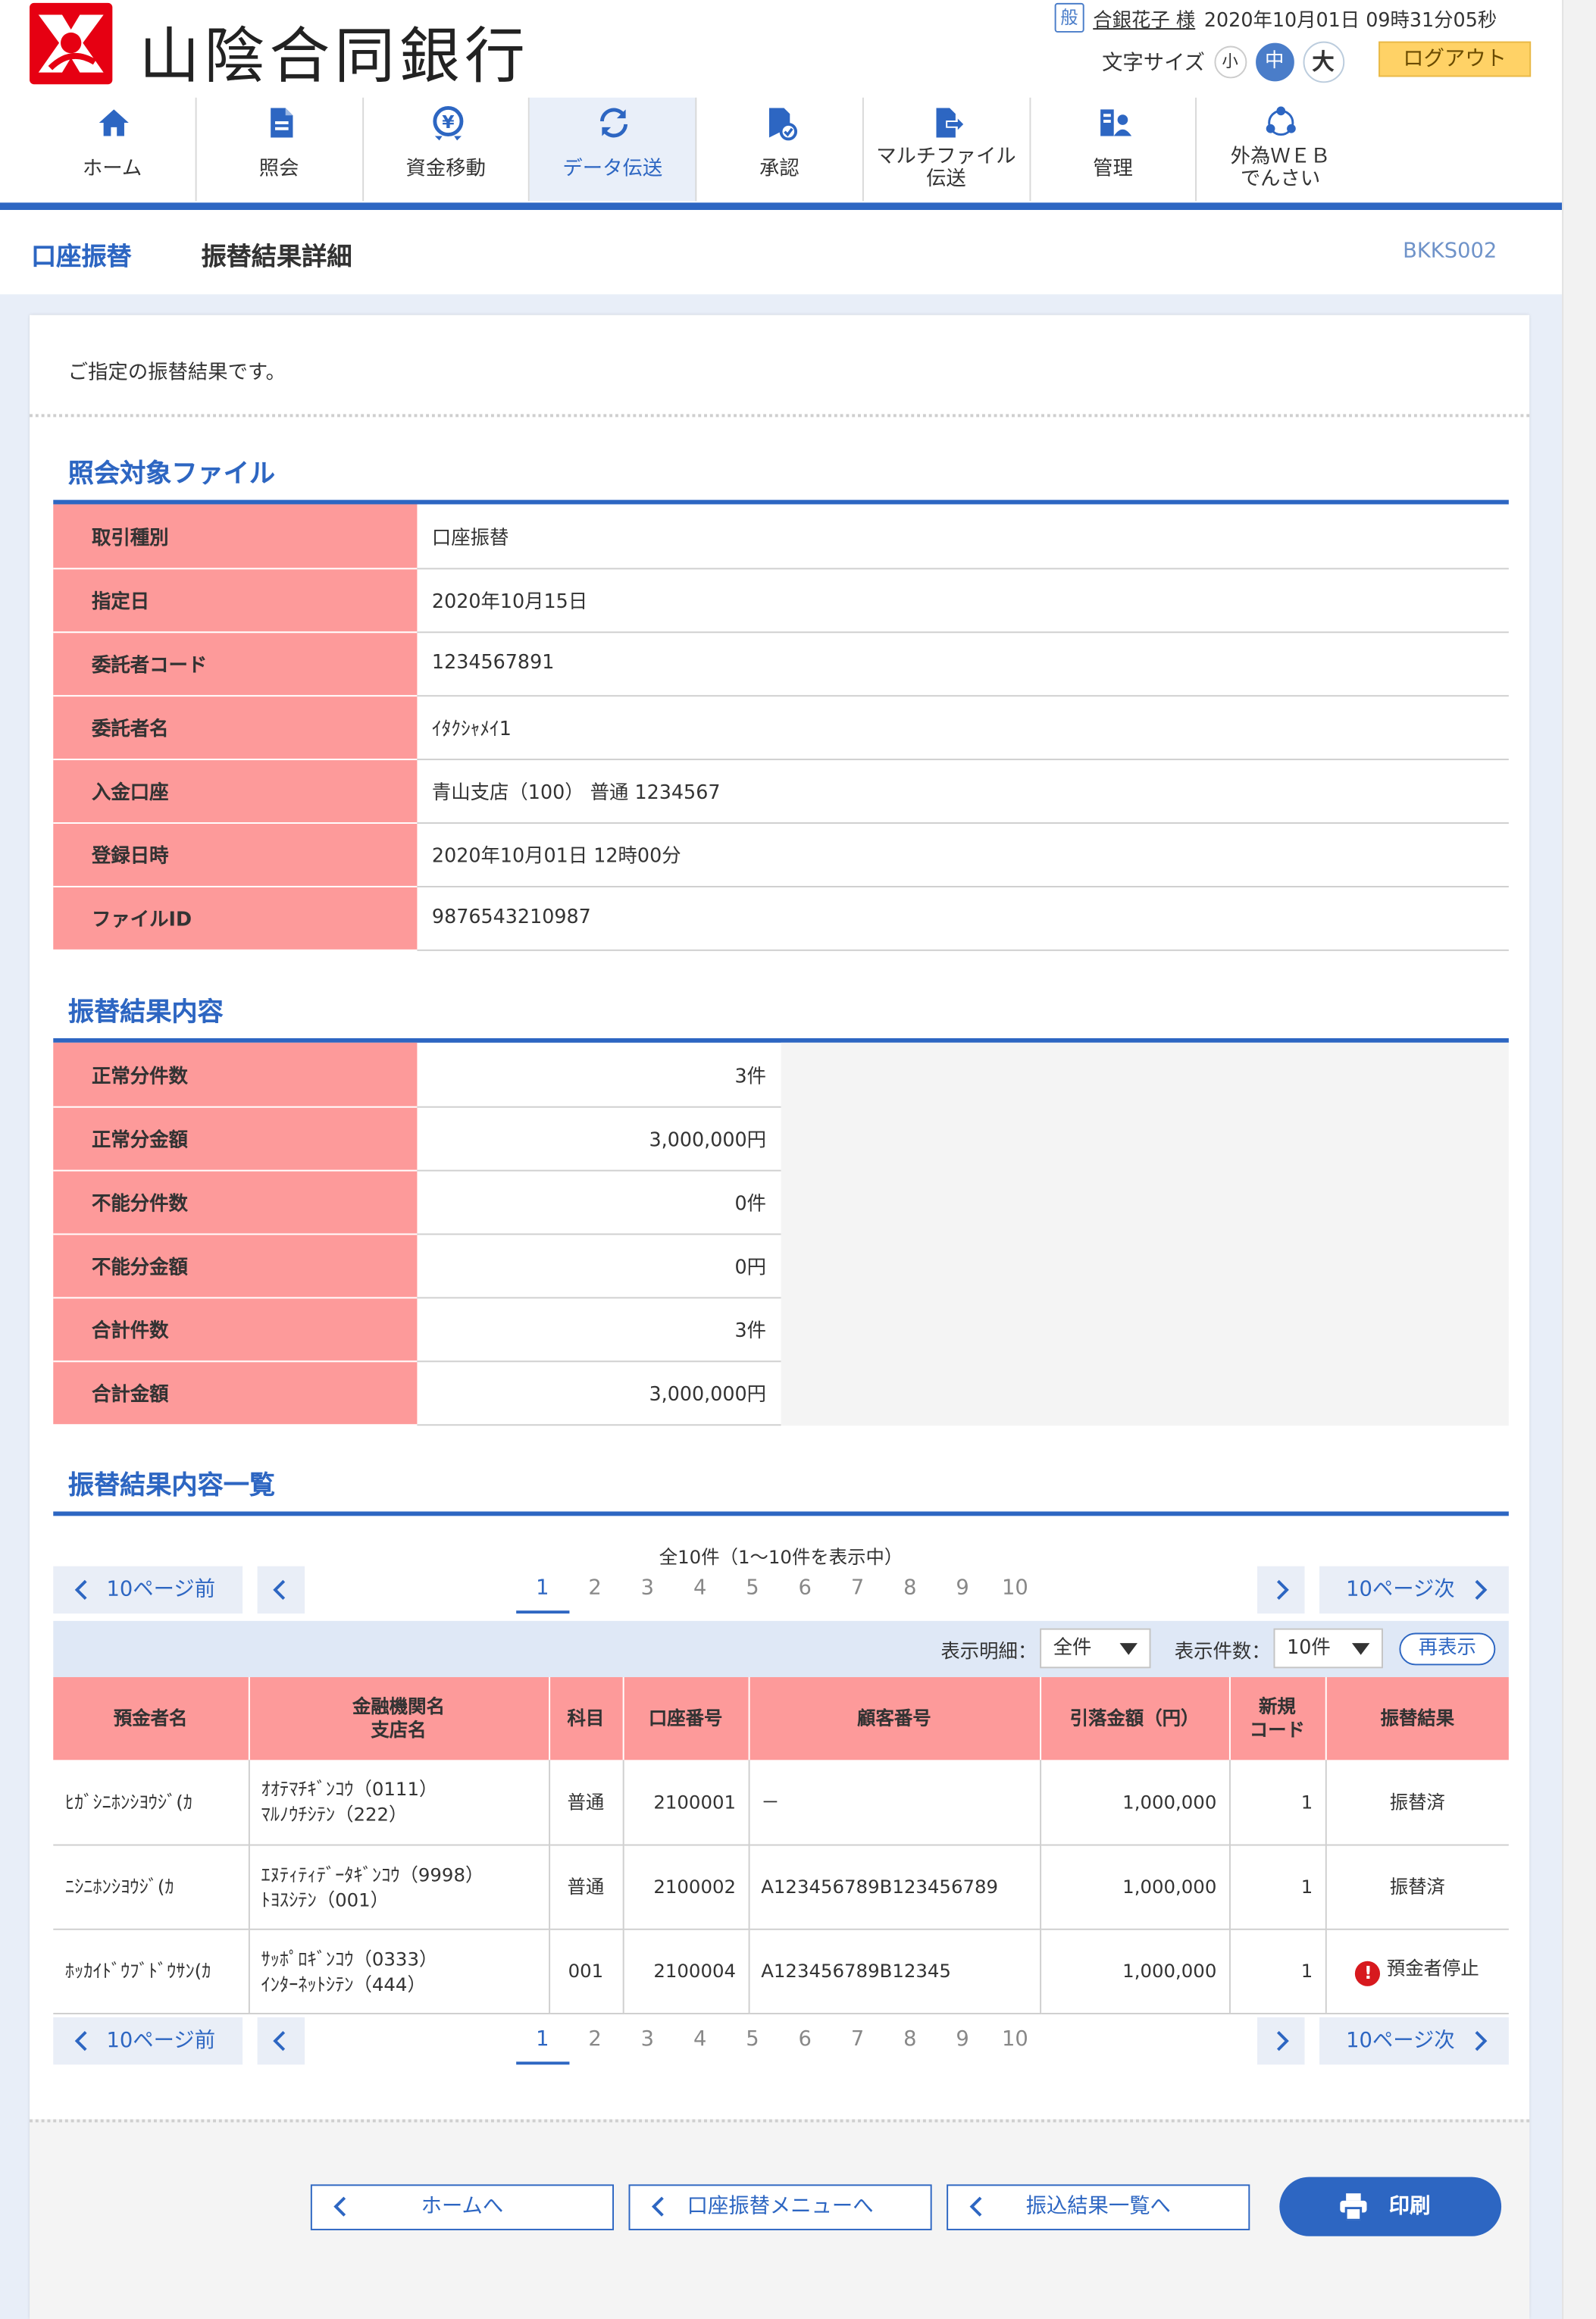 This screenshot has height=2319, width=1596. I want to click on customer-cell: －, so click(895, 1802).